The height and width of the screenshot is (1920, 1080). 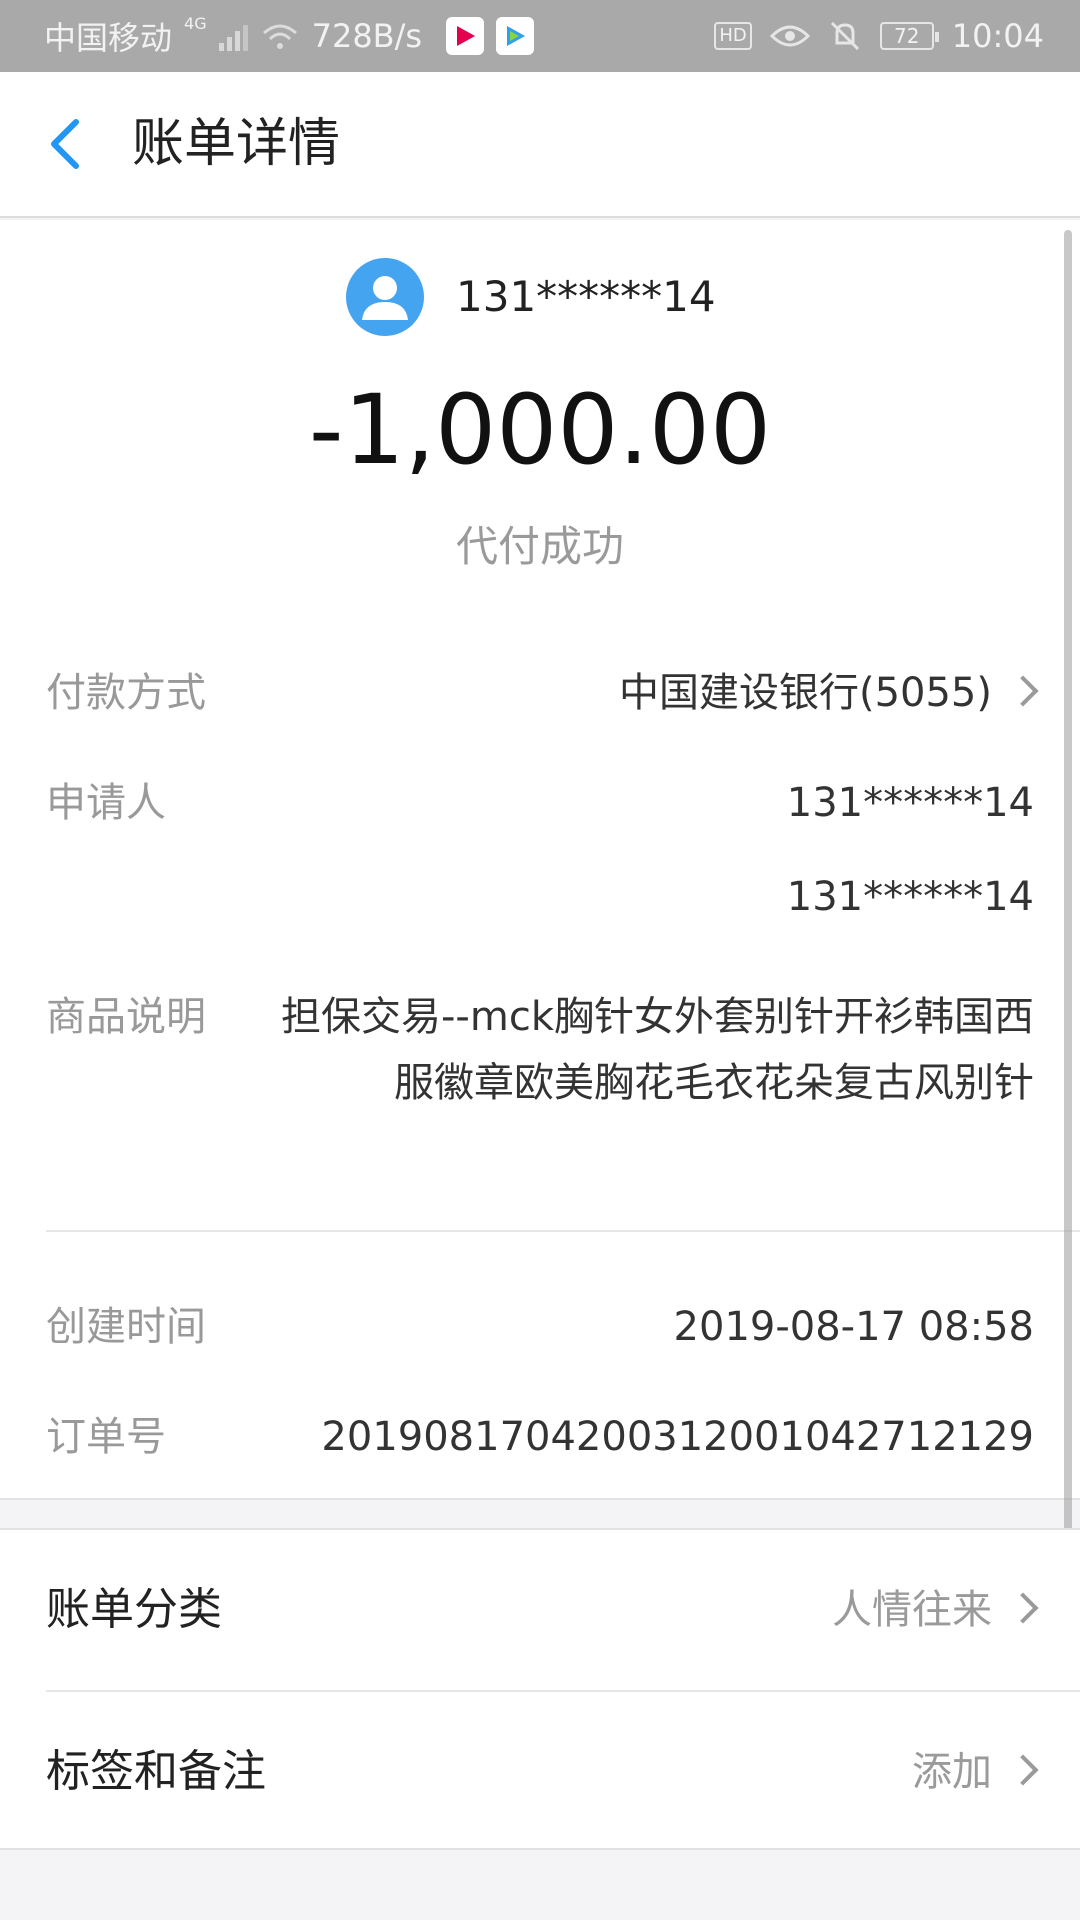 I want to click on status-right: HD 72 10:04, so click(x=879, y=36).